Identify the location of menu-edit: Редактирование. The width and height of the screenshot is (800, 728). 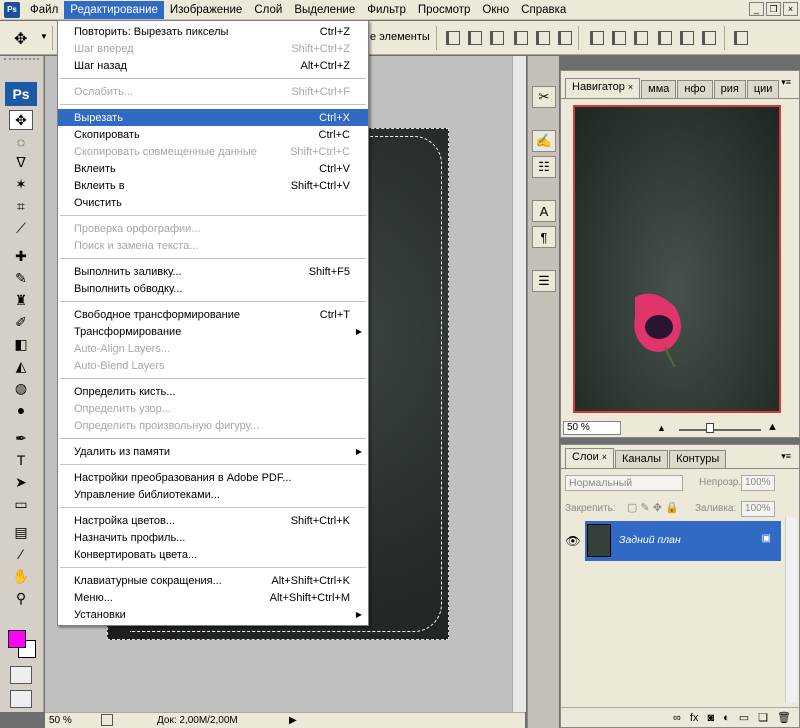
(114, 9).